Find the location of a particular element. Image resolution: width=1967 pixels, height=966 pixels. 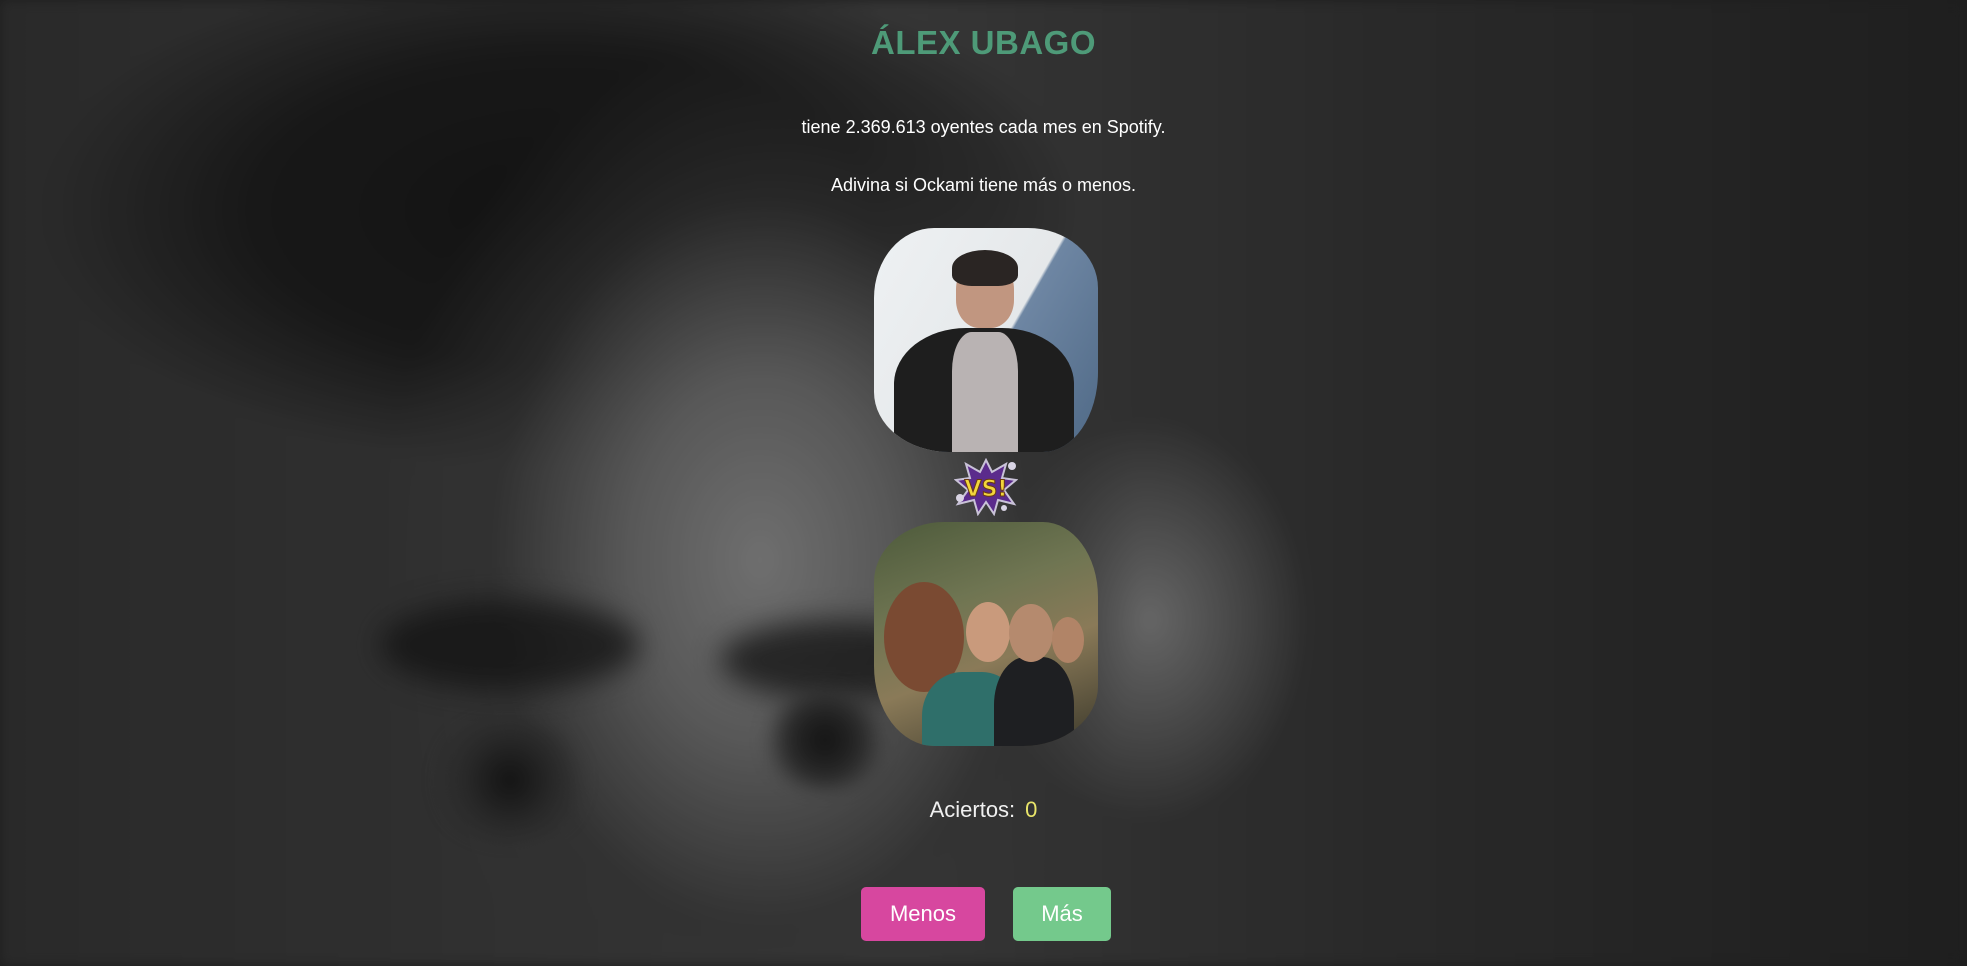

guess-prompt: Adivina si Ockami tiene más o menos. is located at coordinates (983, 185).